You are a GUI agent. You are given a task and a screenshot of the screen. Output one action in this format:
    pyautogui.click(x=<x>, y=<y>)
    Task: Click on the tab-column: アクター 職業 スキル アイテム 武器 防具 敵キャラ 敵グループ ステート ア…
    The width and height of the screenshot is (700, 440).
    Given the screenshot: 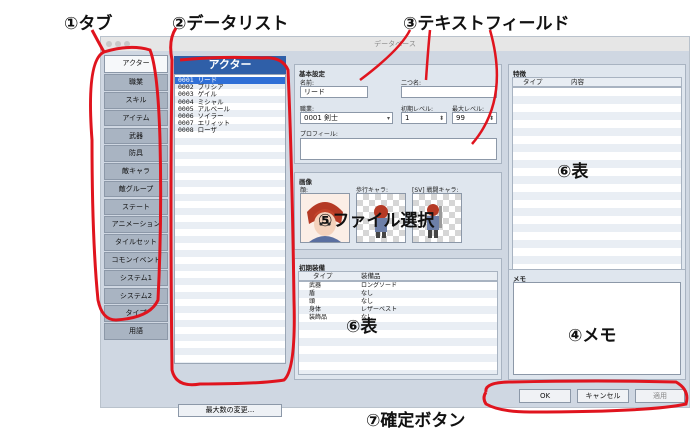 What is the action you would take?
    pyautogui.click(x=136, y=198)
    